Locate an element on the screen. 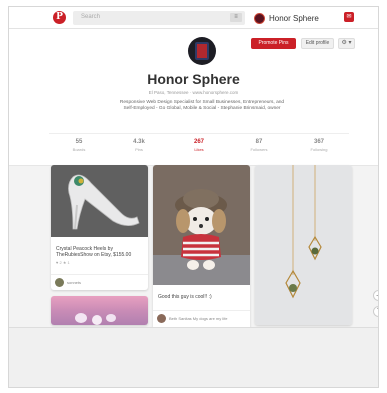  empty-area is located at coordinates (193, 357).